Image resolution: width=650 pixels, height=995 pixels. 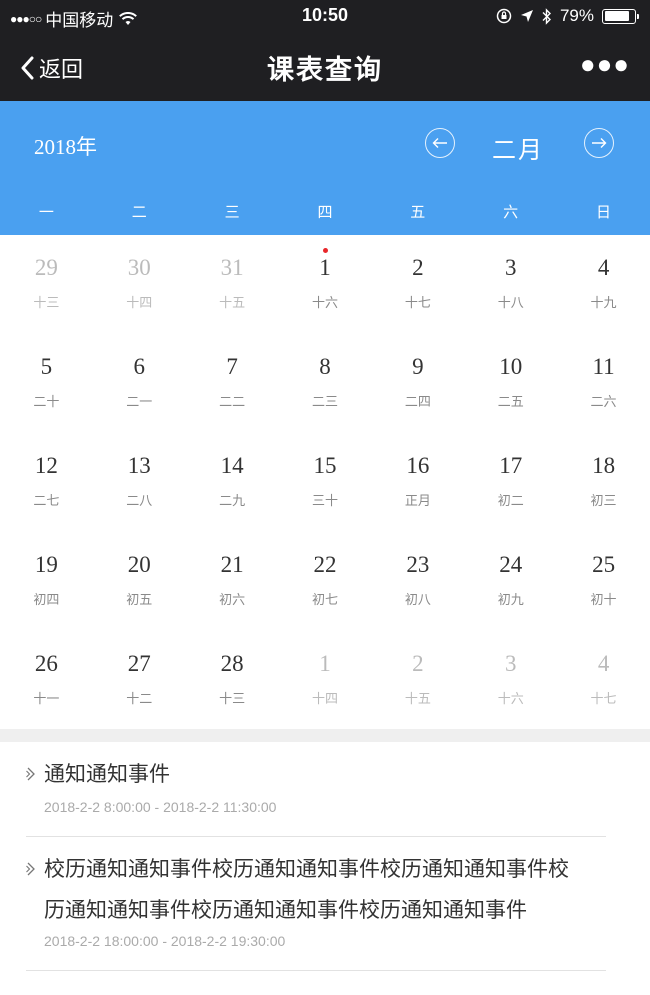 What do you see at coordinates (316, 970) in the screenshot?
I see `event-divider` at bounding box center [316, 970].